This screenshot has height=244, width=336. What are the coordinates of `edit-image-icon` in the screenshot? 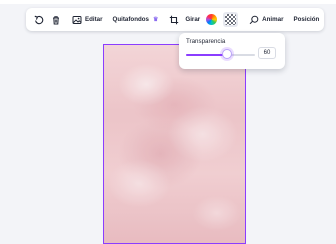 It's located at (76, 19).